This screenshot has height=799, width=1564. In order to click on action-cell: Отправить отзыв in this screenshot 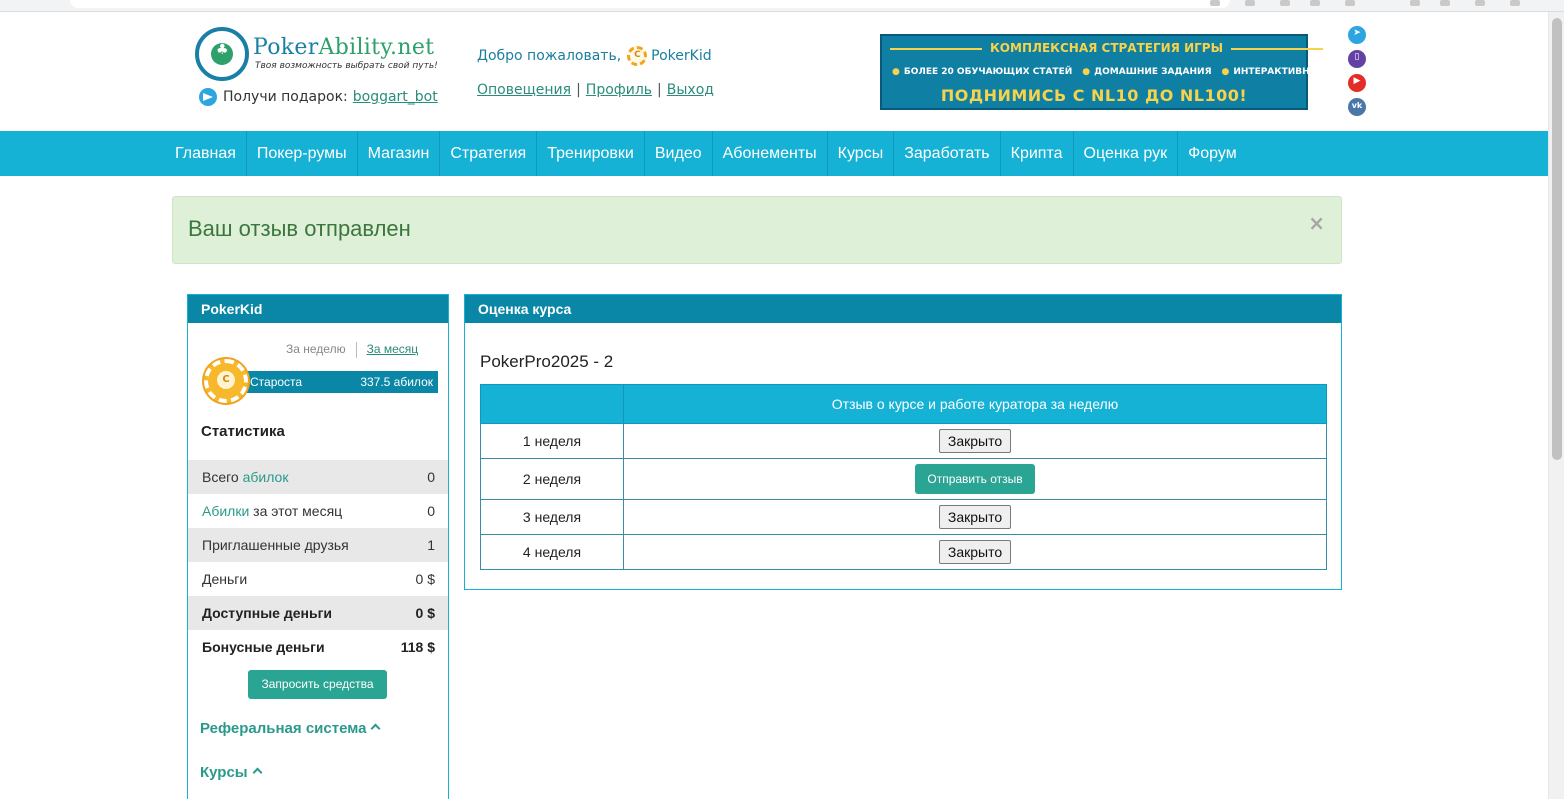, I will do `click(975, 479)`.